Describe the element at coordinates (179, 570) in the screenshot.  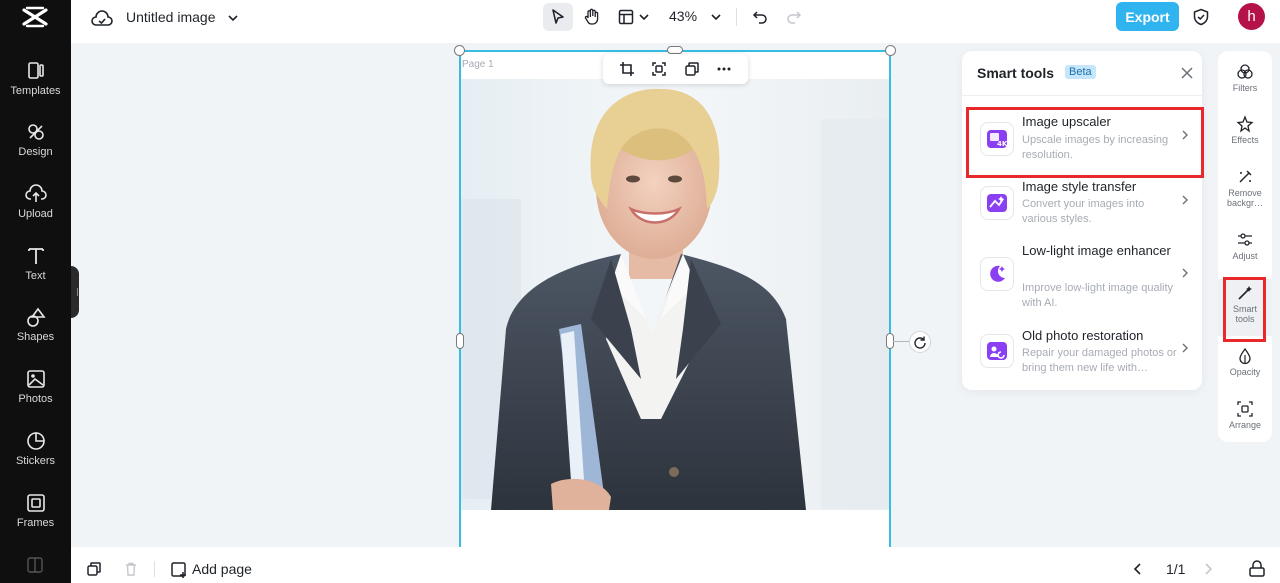
I see `add-page-icon` at that location.